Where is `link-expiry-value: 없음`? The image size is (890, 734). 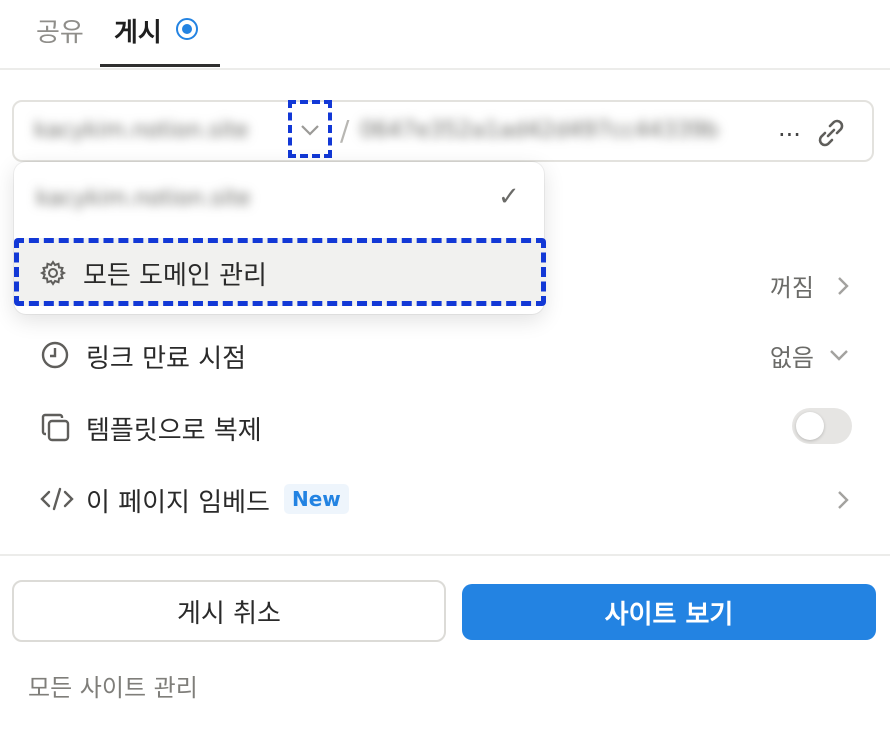
link-expiry-value: 없음 is located at coordinates (791, 358).